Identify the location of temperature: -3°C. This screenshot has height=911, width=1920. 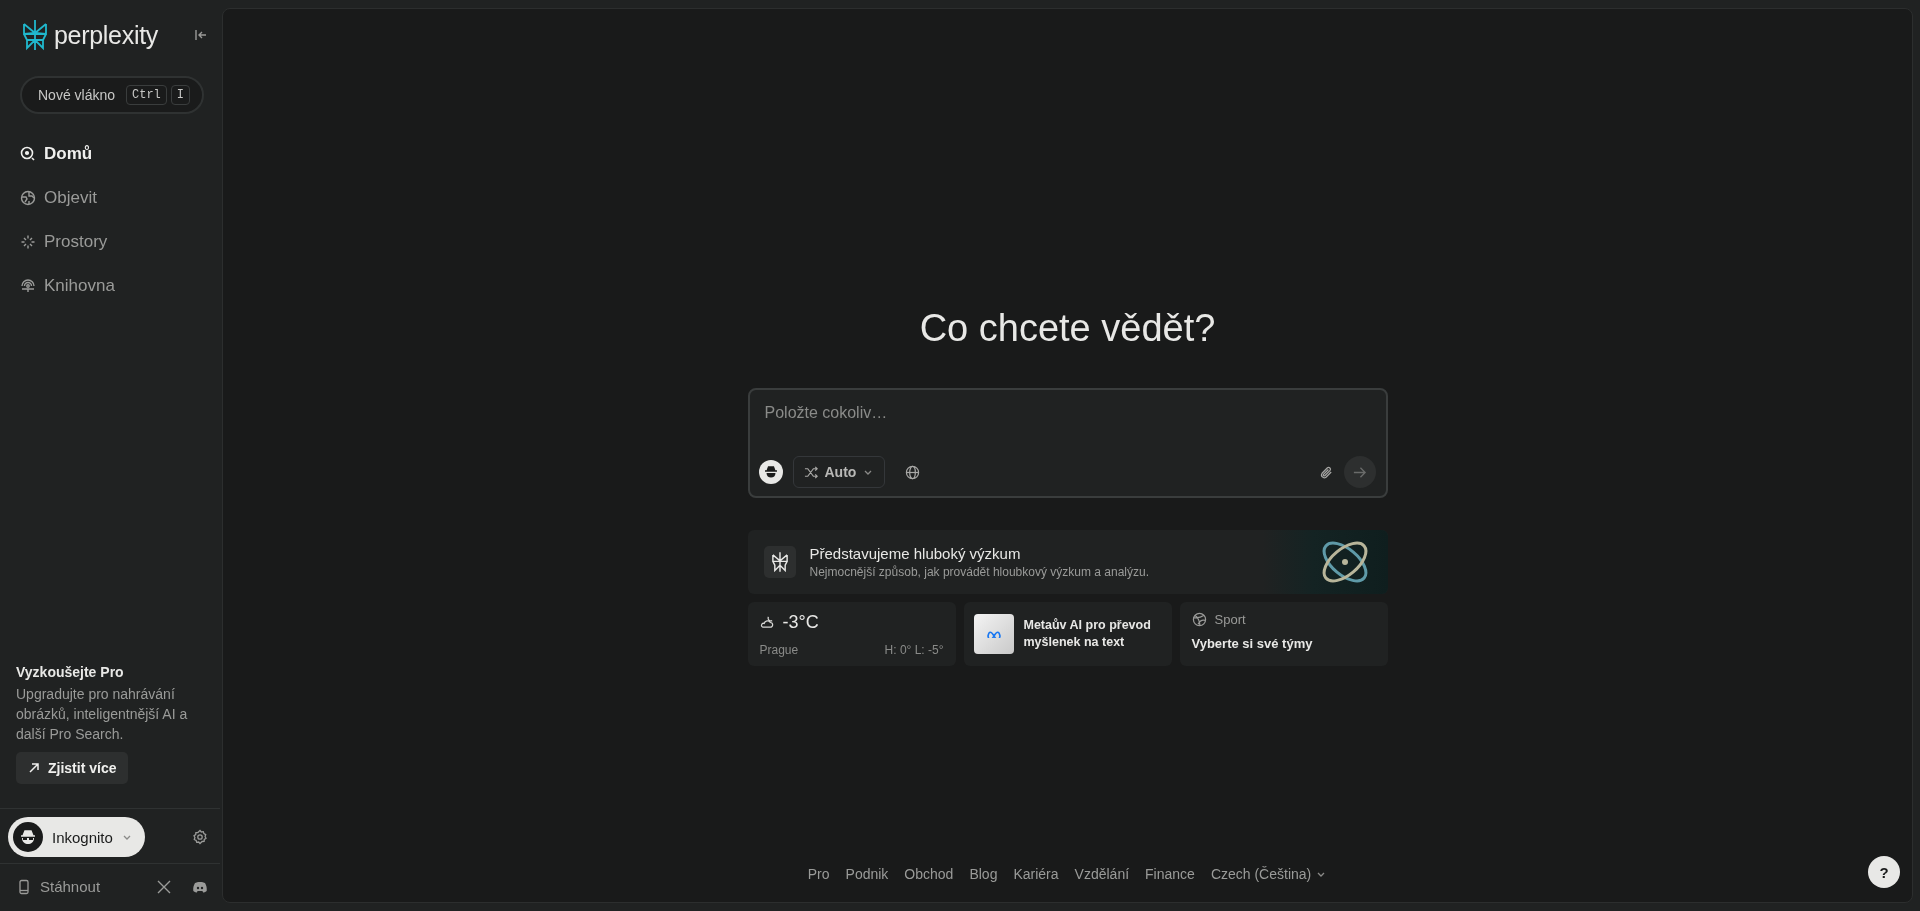
(800, 622).